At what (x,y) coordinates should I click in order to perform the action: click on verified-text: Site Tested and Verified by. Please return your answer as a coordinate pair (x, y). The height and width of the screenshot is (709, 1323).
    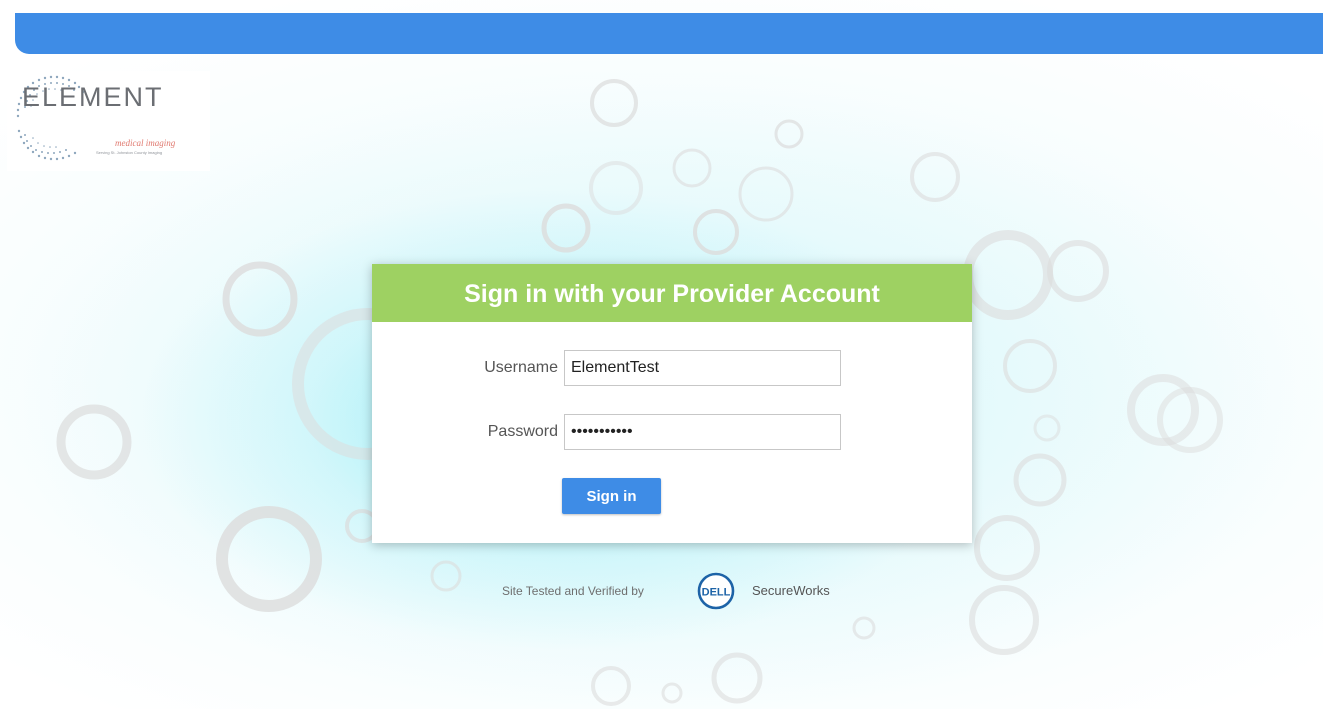
    Looking at the image, I should click on (573, 591).